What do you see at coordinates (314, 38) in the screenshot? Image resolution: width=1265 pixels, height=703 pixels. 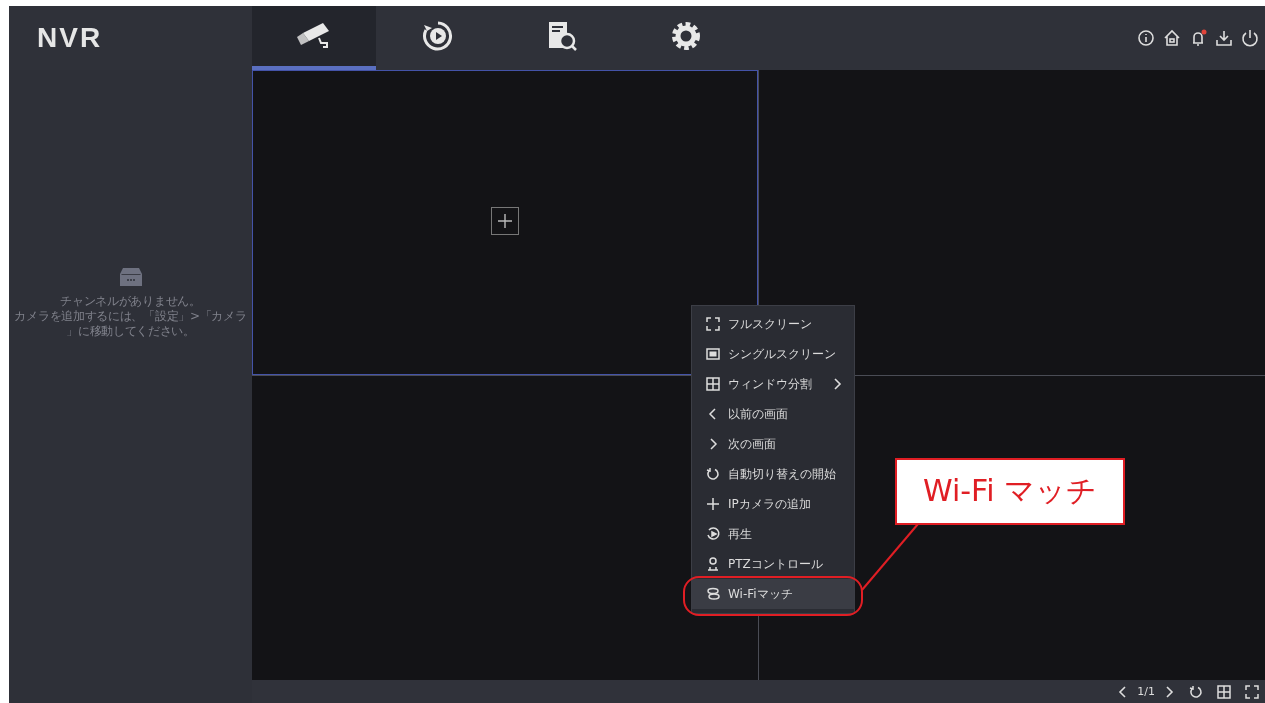 I see `live-tab` at bounding box center [314, 38].